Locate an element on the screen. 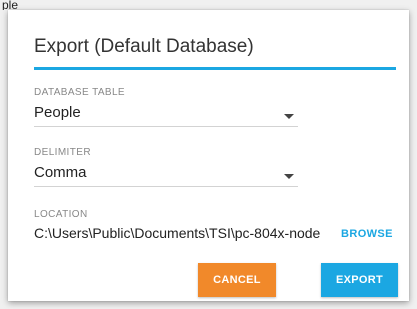 Image resolution: width=417 pixels, height=309 pixels. database-table-select: People is located at coordinates (166, 115).